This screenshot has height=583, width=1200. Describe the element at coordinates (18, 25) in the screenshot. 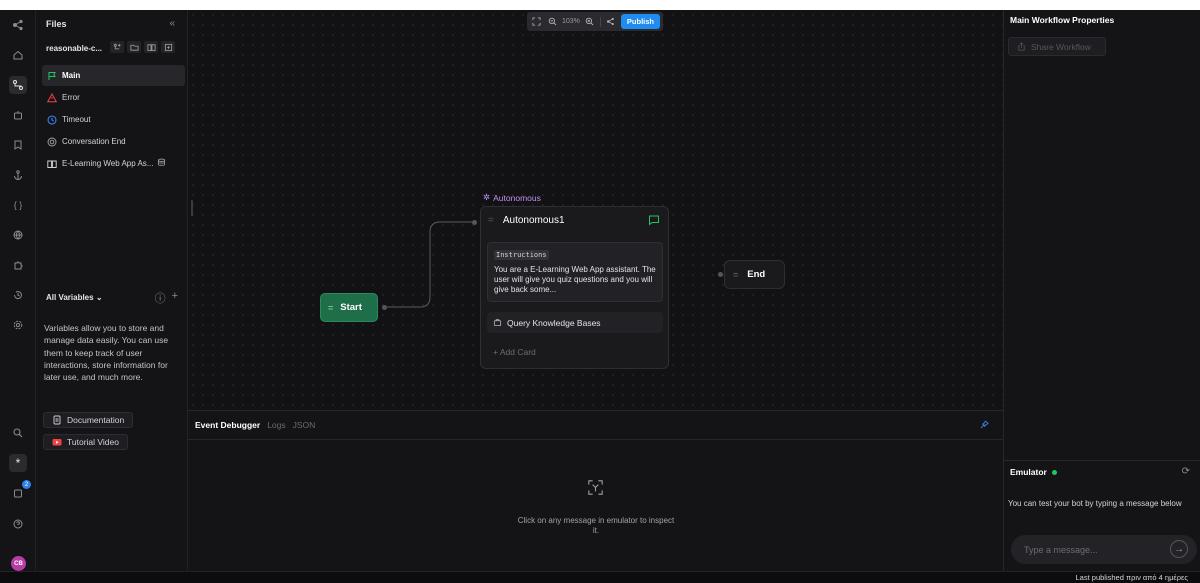

I see `share-nodes-logo-icon` at that location.